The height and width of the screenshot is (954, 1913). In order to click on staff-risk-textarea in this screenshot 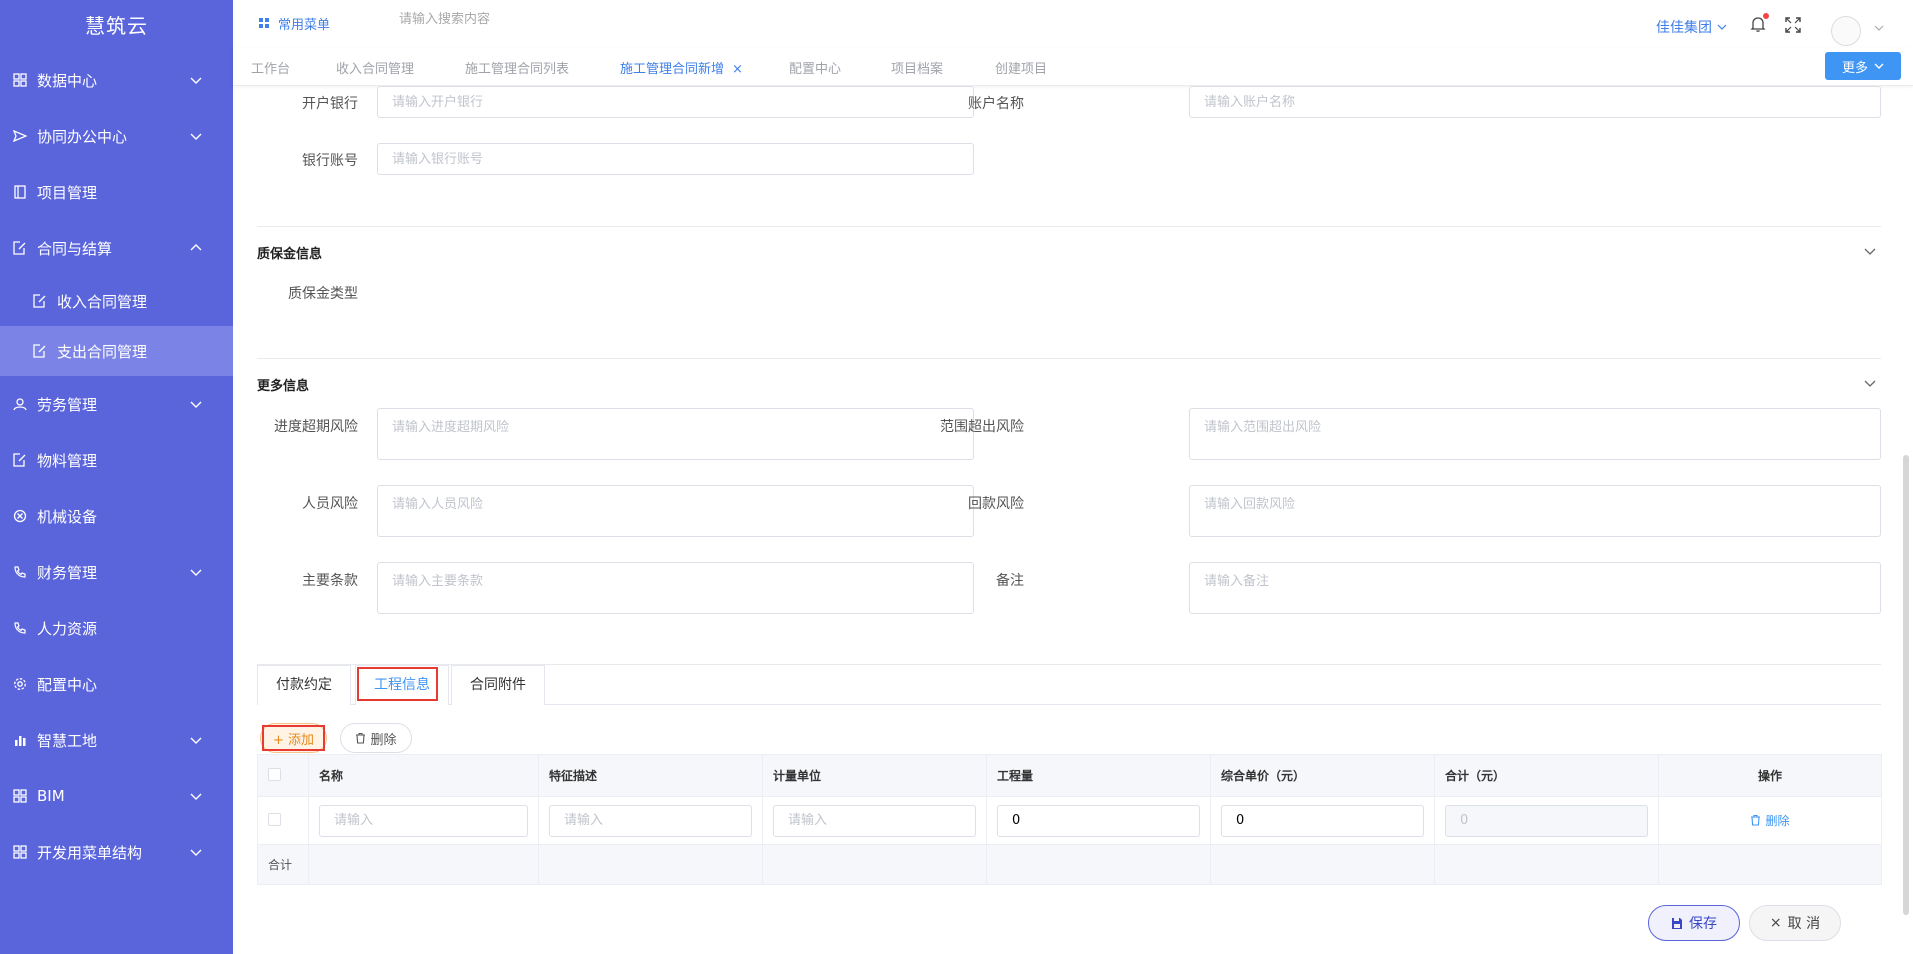, I will do `click(675, 511)`.